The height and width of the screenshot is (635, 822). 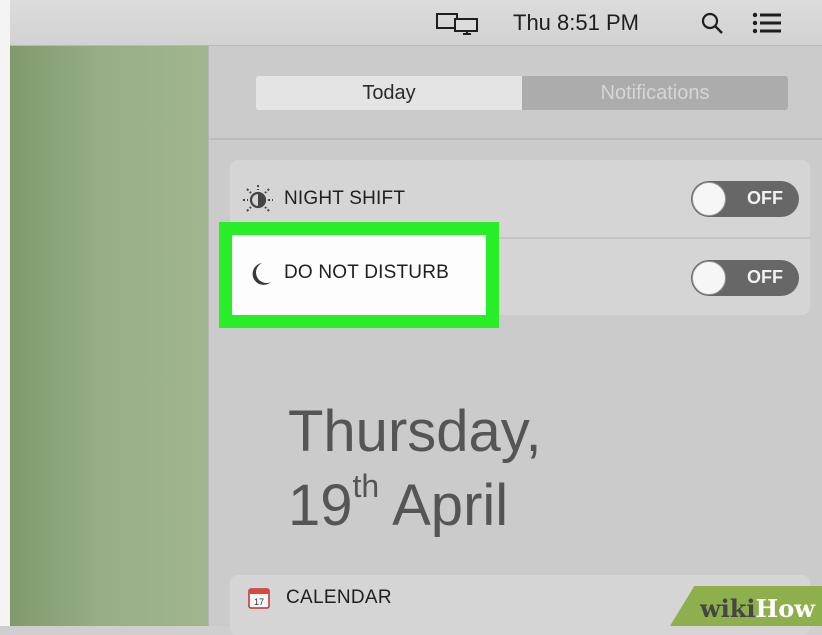 I want to click on calendar-icon: 17, so click(x=259, y=598).